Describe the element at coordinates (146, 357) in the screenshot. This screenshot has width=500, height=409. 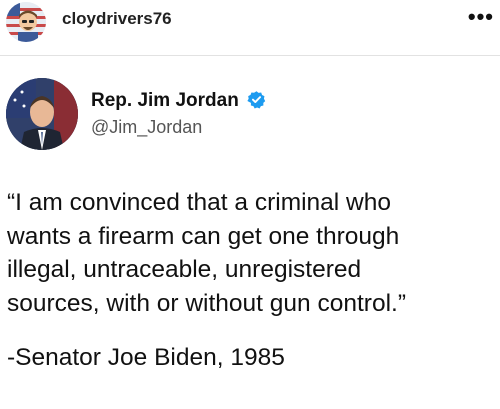
I see `tweet-attribution: -Senator Joe Biden, 1985` at that location.